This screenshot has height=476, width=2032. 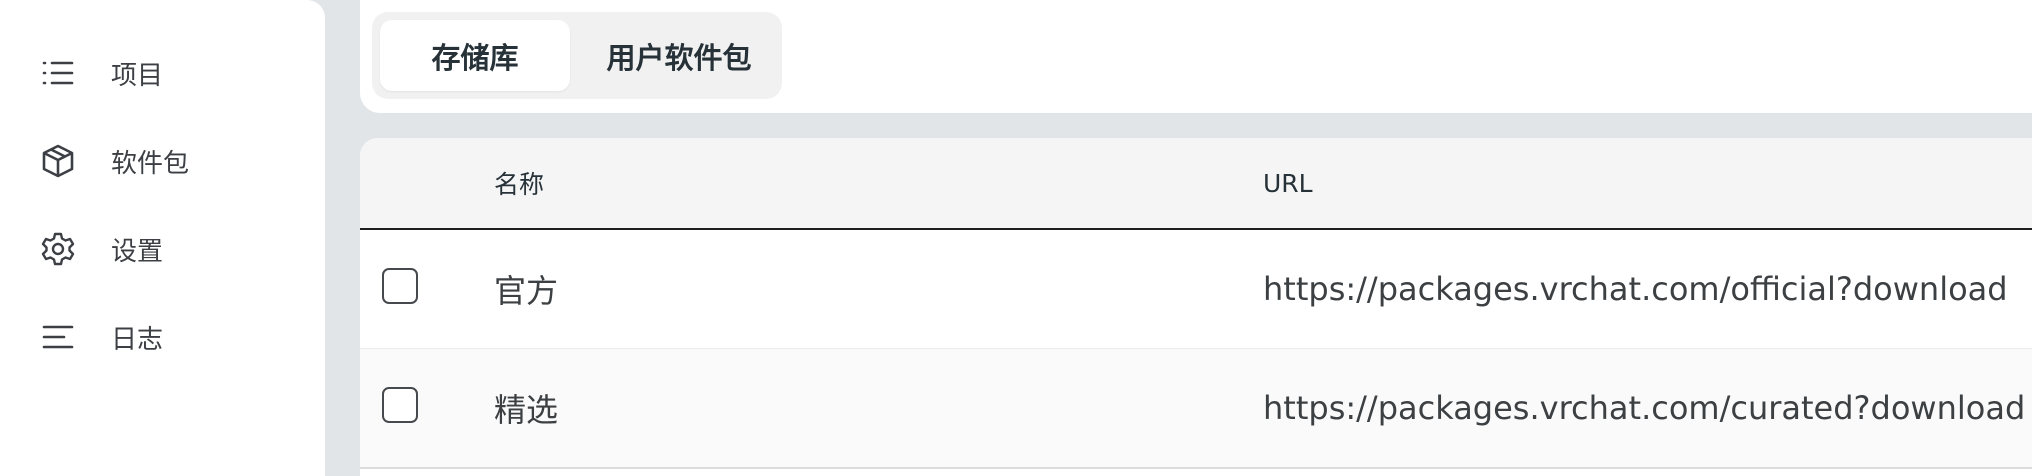 What do you see at coordinates (58, 73) in the screenshot?
I see `list-icon` at bounding box center [58, 73].